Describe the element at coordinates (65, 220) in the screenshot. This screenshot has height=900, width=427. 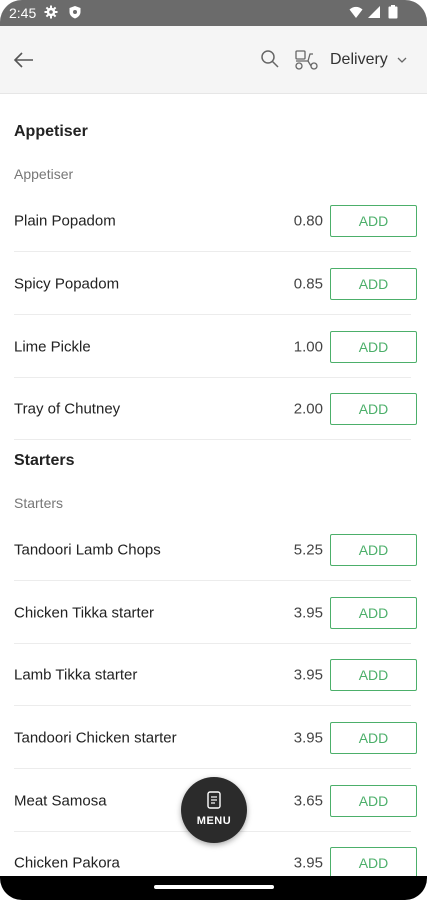
I see `item-name: Plain Popadom` at that location.